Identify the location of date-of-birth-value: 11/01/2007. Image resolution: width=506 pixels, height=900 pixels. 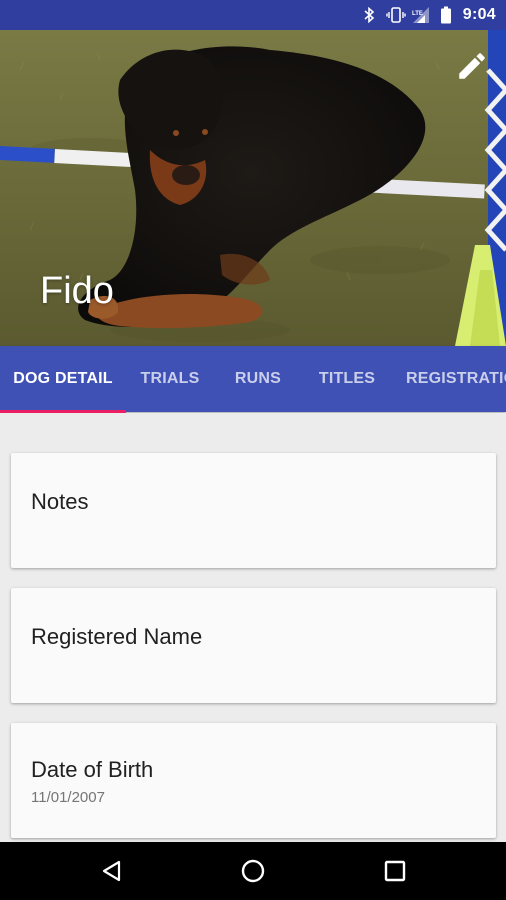
(68, 797).